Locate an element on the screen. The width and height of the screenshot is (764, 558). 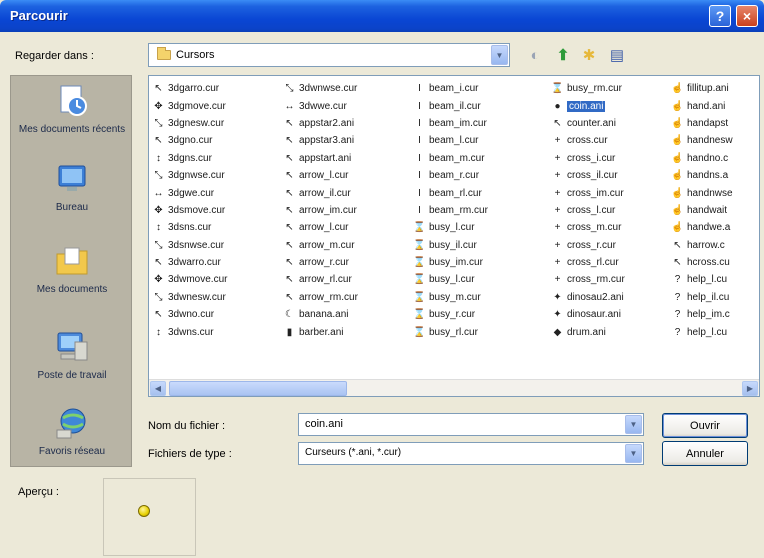
scrollbar-thumb is located at coordinates (258, 388).